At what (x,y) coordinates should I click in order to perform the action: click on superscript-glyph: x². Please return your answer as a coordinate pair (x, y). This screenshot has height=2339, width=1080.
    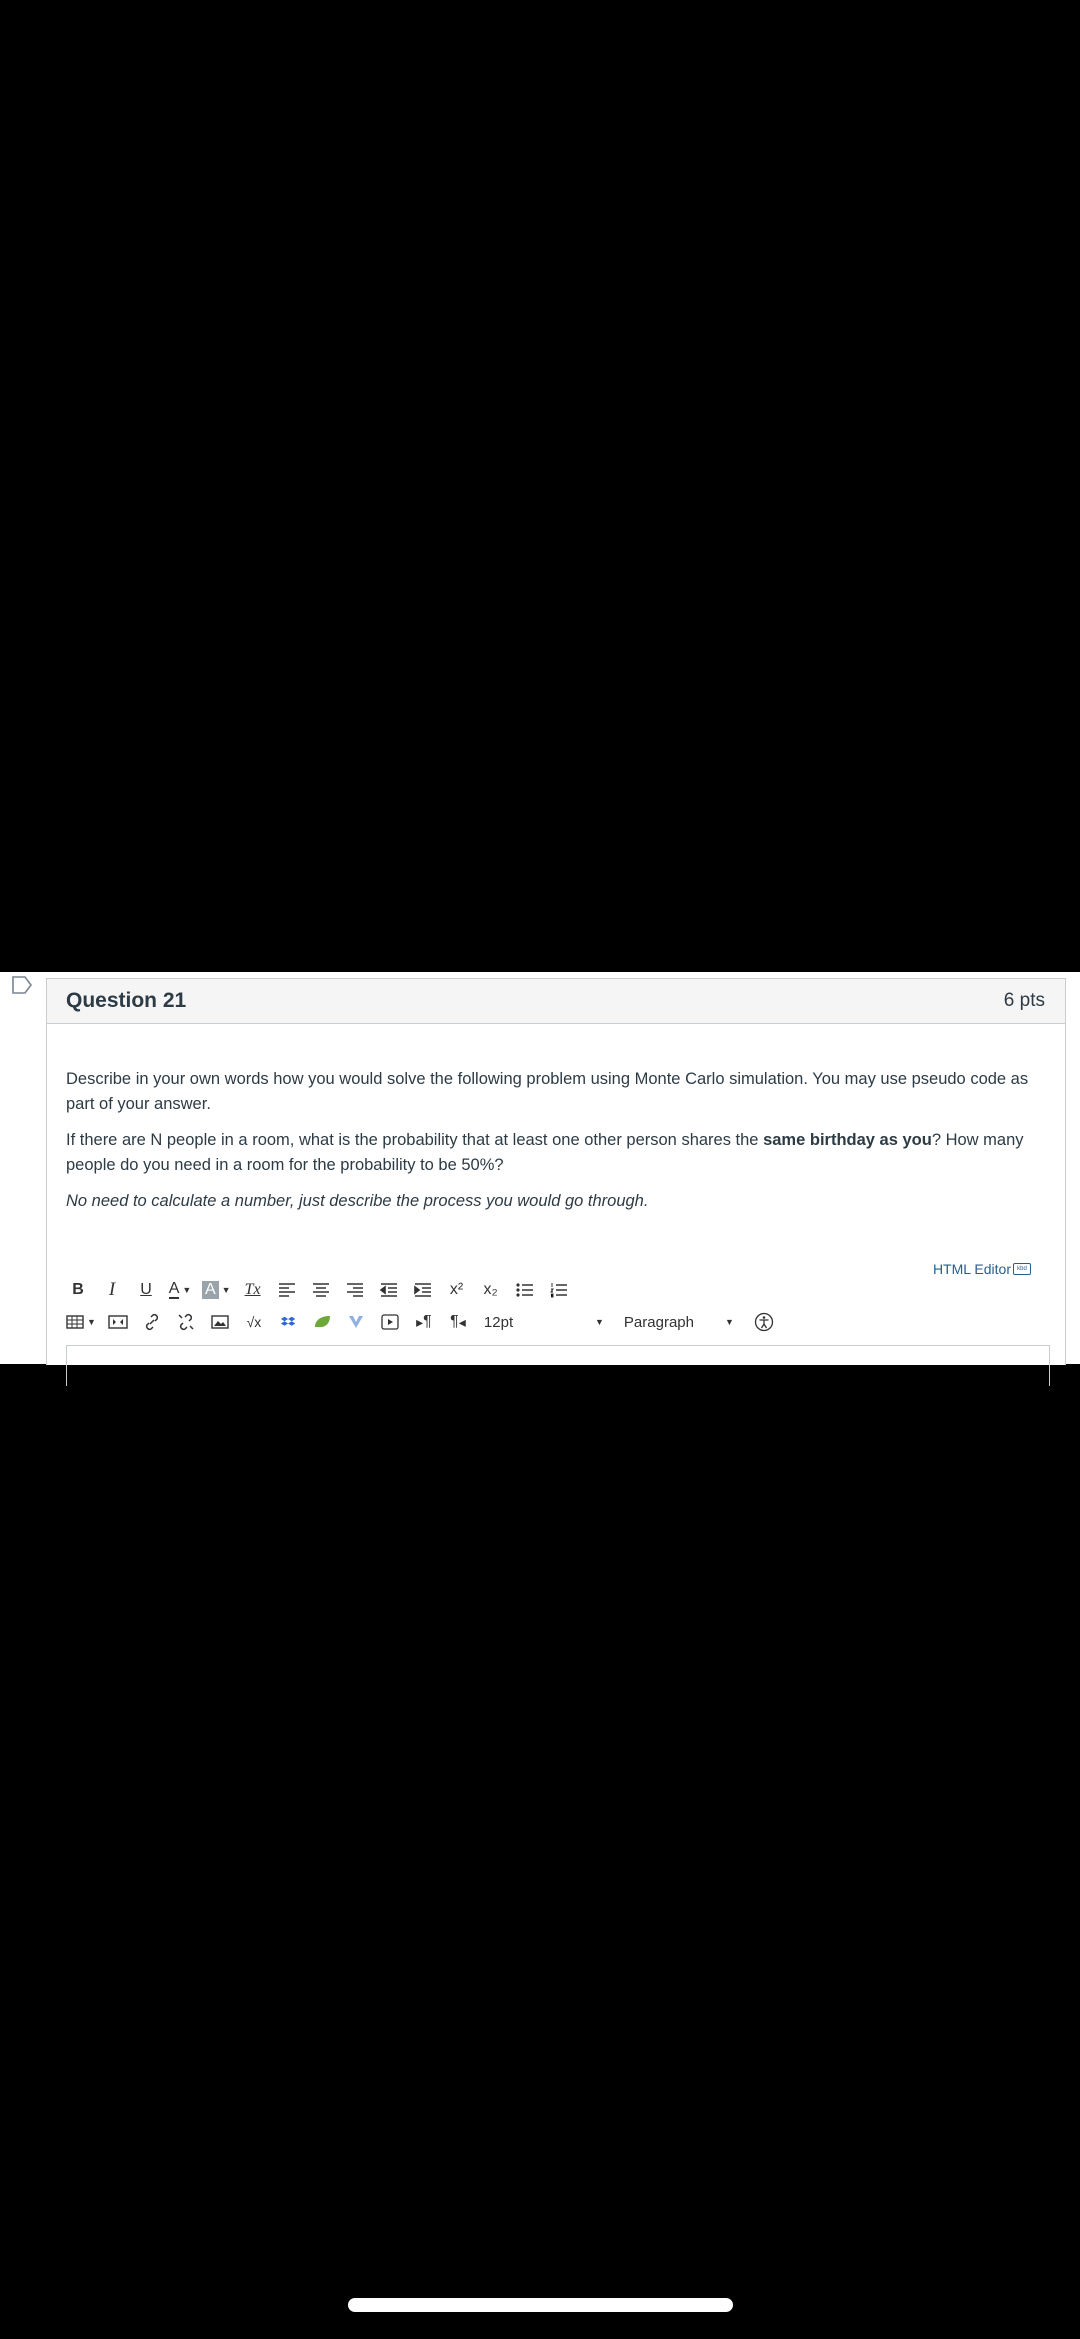
    Looking at the image, I should click on (456, 1289).